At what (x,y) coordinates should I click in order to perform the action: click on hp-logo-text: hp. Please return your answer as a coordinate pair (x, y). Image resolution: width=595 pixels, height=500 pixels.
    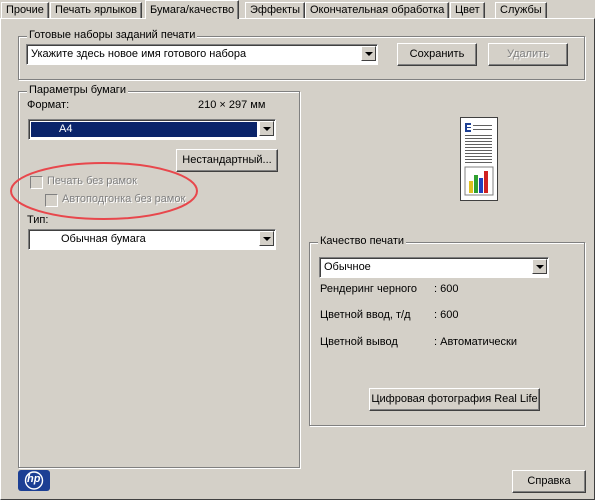
    Looking at the image, I should click on (34, 479).